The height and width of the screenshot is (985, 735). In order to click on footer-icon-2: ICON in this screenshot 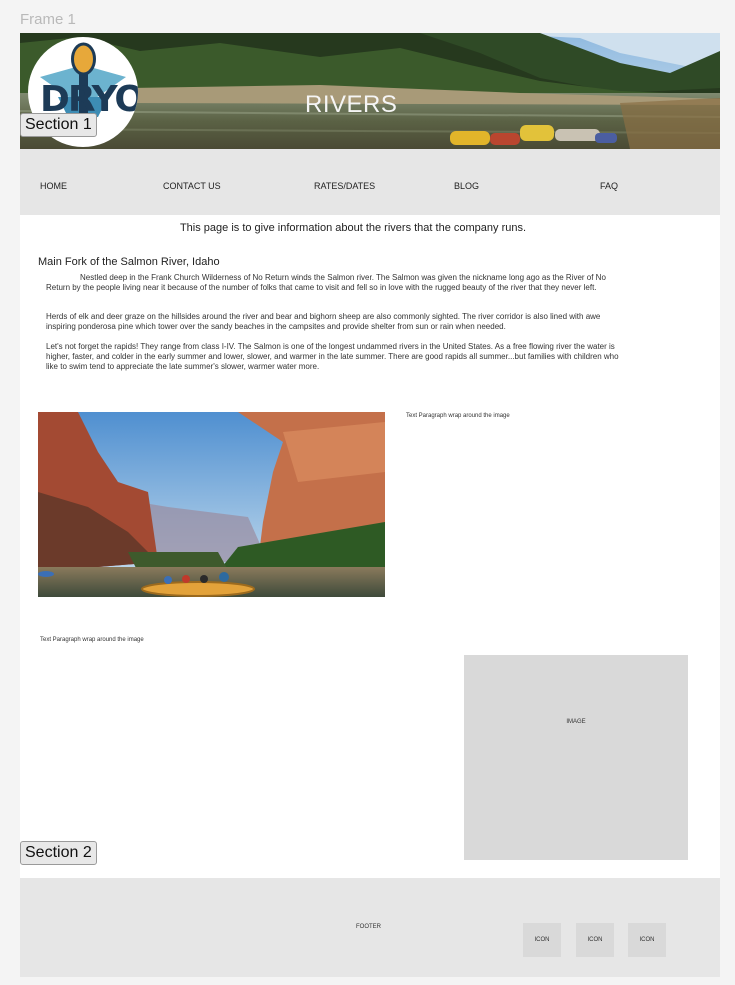, I will do `click(595, 940)`.